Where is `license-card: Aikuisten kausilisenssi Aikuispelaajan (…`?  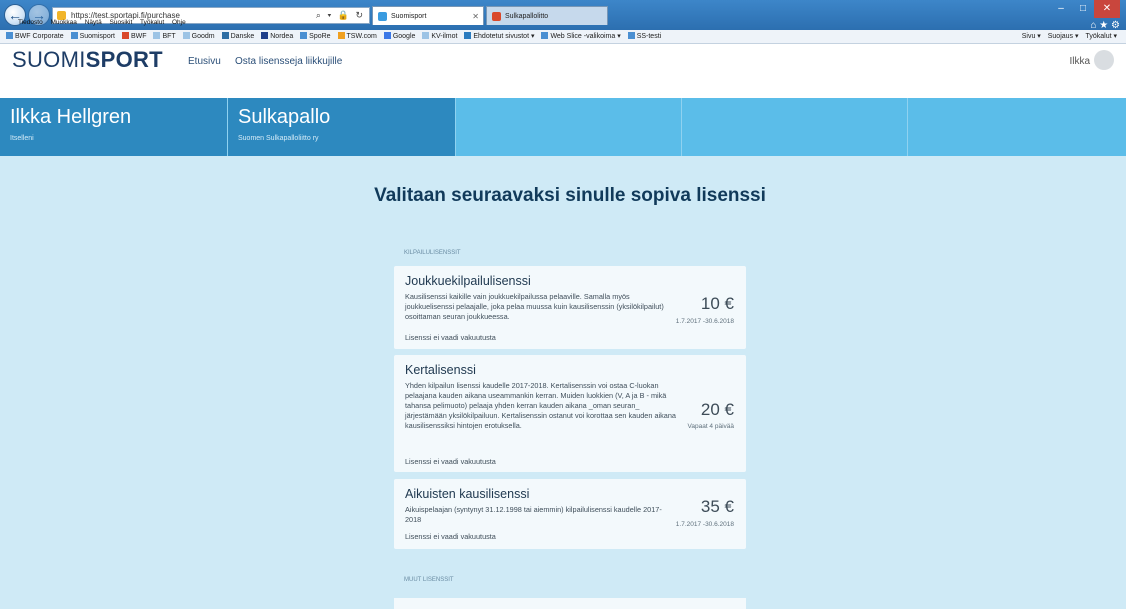
license-card: Aikuisten kausilisenssi Aikuispelaajan (… is located at coordinates (570, 514).